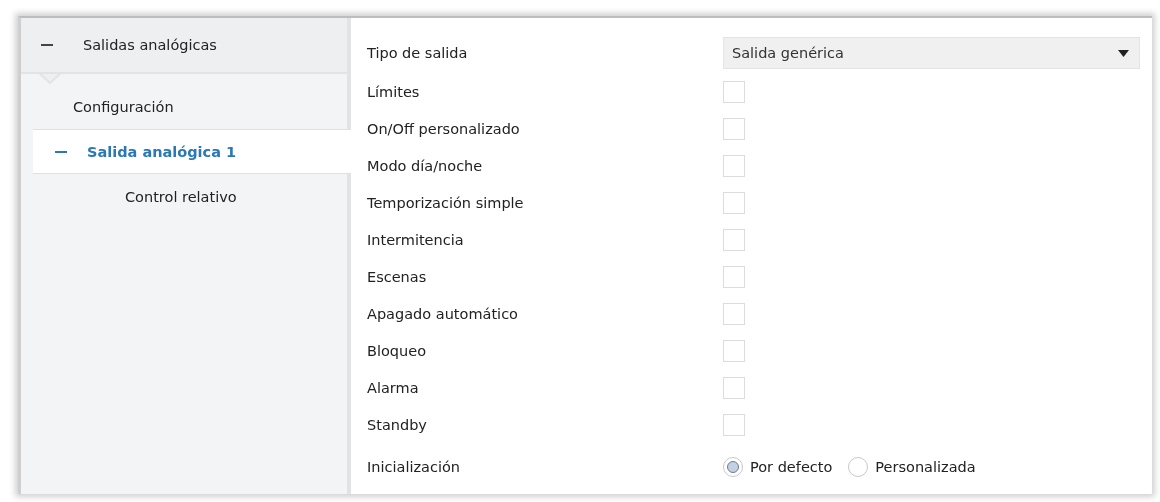  What do you see at coordinates (162, 151) in the screenshot?
I see `tree-label: Salida analógica 1` at bounding box center [162, 151].